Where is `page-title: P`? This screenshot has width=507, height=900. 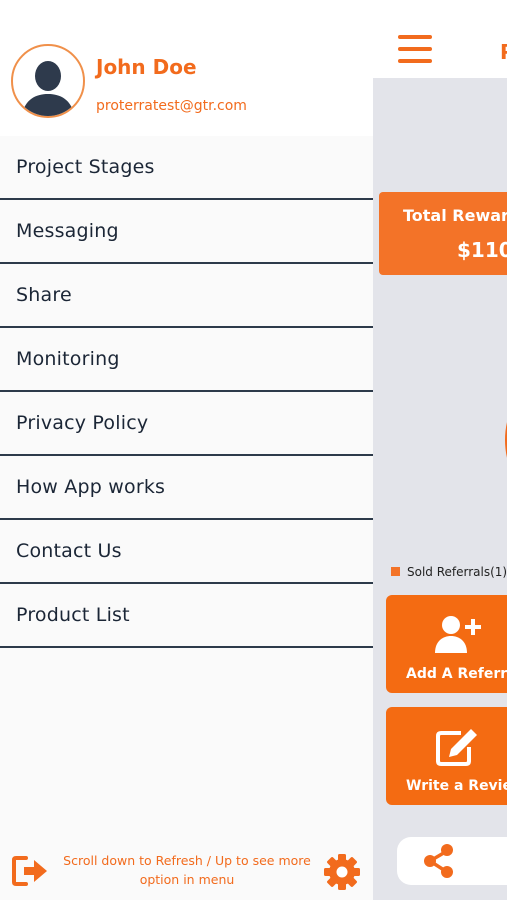 page-title: P is located at coordinates (503, 52).